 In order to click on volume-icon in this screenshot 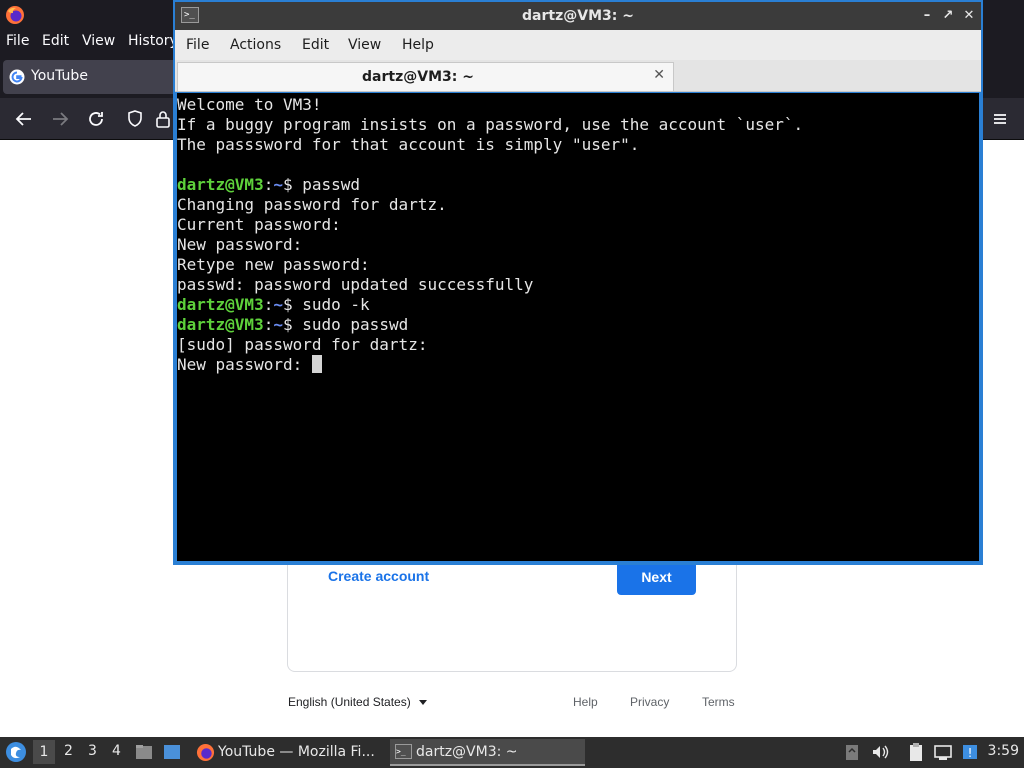, I will do `click(880, 752)`.